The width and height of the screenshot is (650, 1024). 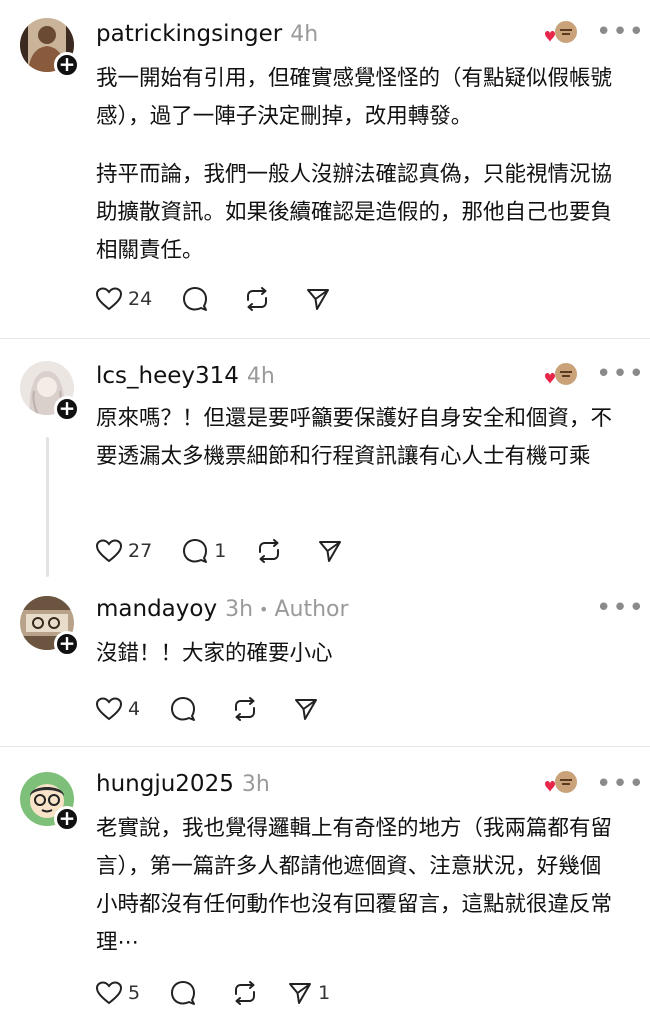 What do you see at coordinates (324, 993) in the screenshot?
I see `share-count: 1` at bounding box center [324, 993].